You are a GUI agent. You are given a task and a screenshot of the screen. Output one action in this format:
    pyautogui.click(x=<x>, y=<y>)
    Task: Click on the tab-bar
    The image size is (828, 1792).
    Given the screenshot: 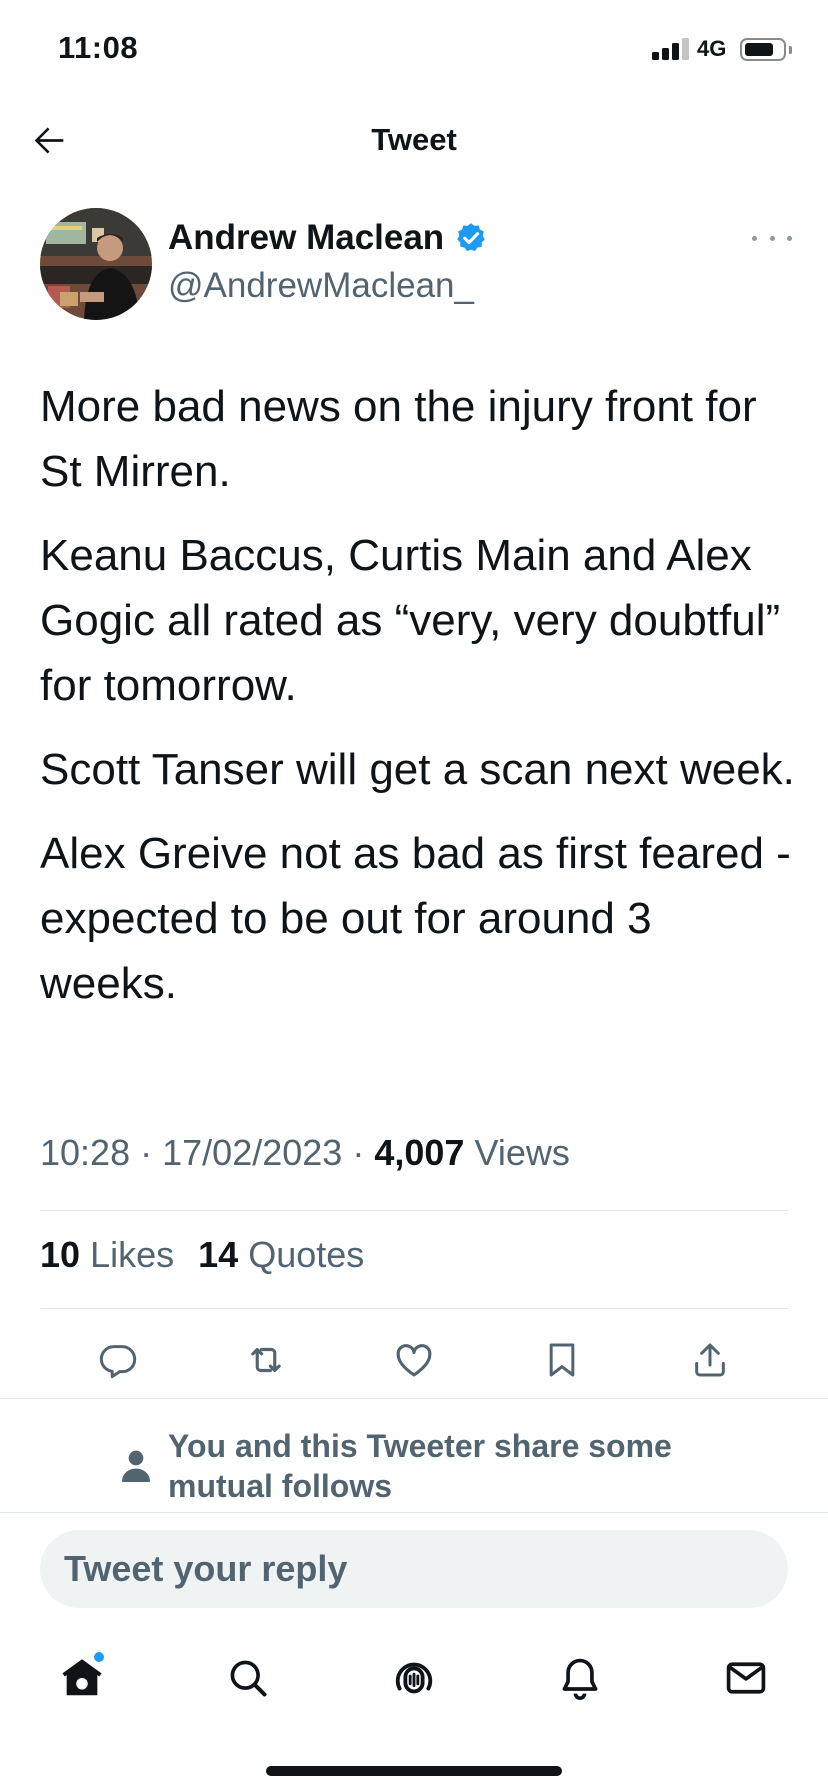 What is the action you would take?
    pyautogui.click(x=414, y=1676)
    